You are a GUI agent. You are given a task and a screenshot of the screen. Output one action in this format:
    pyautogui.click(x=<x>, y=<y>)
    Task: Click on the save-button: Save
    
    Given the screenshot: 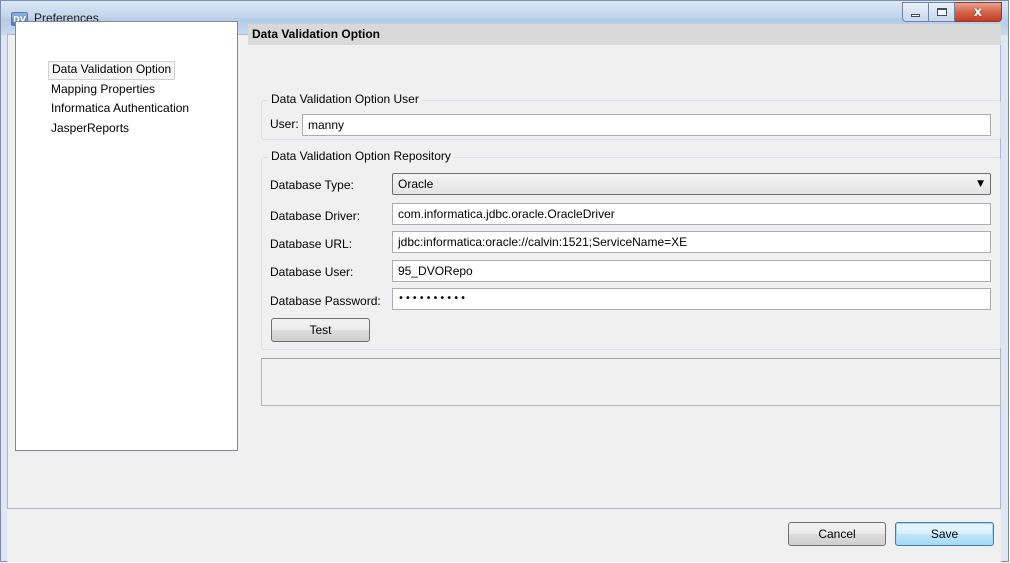 What is the action you would take?
    pyautogui.click(x=944, y=534)
    